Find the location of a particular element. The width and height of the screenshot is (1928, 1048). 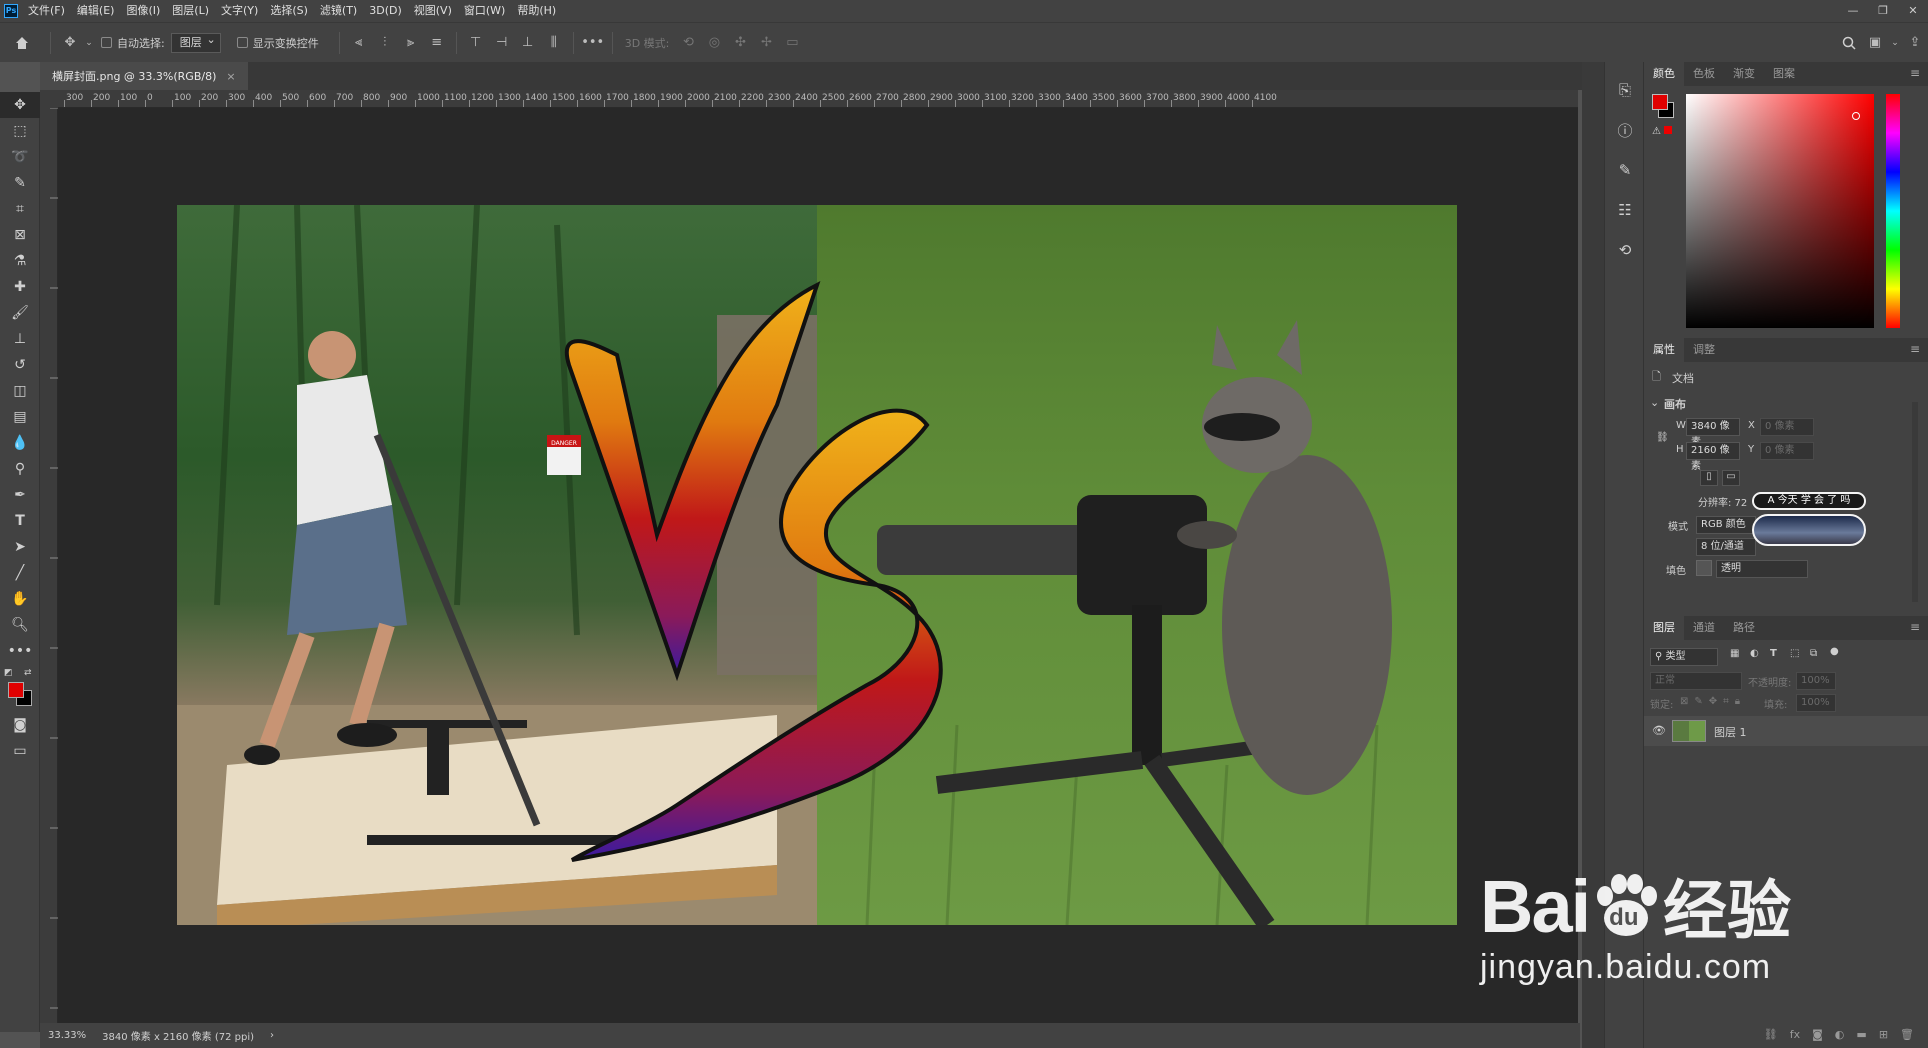

align-center-icon: ⫶ is located at coordinates (385, 43).